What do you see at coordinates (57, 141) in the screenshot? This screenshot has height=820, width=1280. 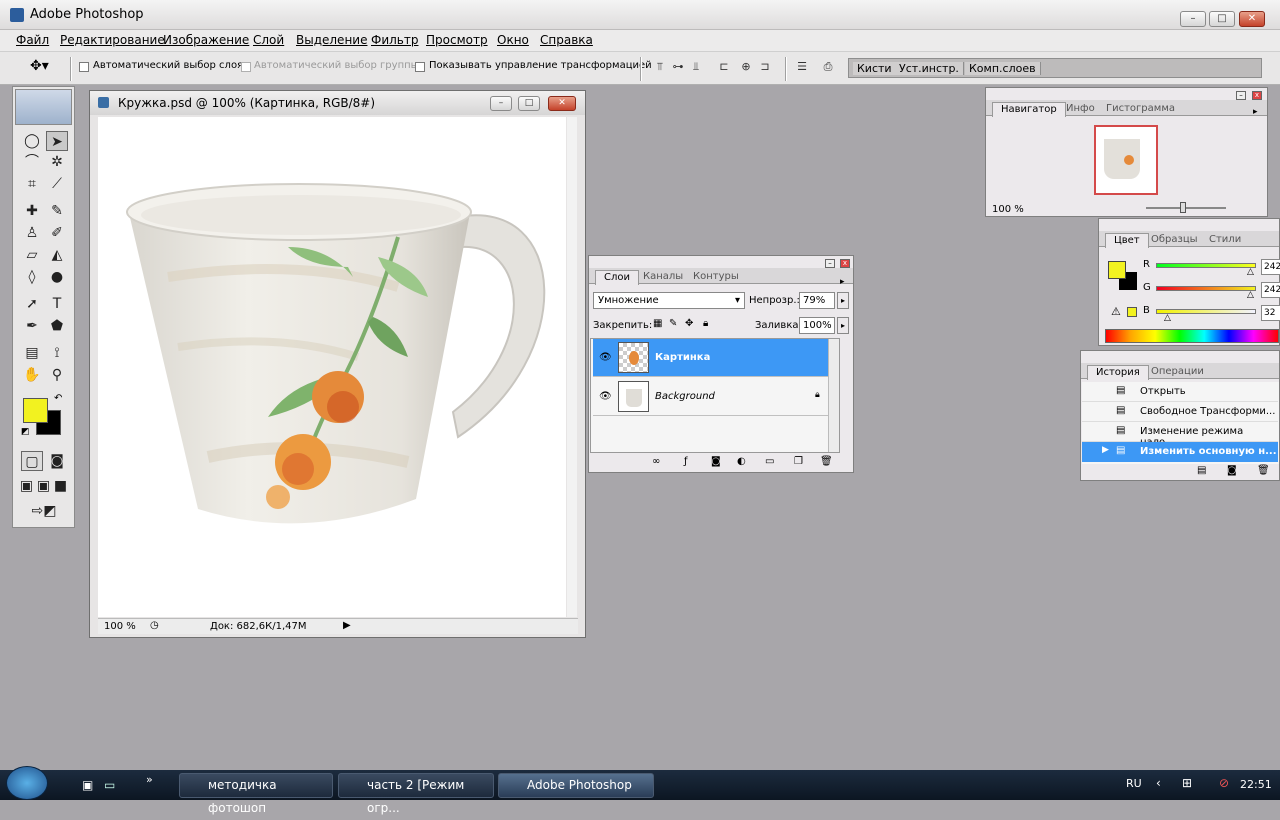 I see `move-tool-icon: ➤` at bounding box center [57, 141].